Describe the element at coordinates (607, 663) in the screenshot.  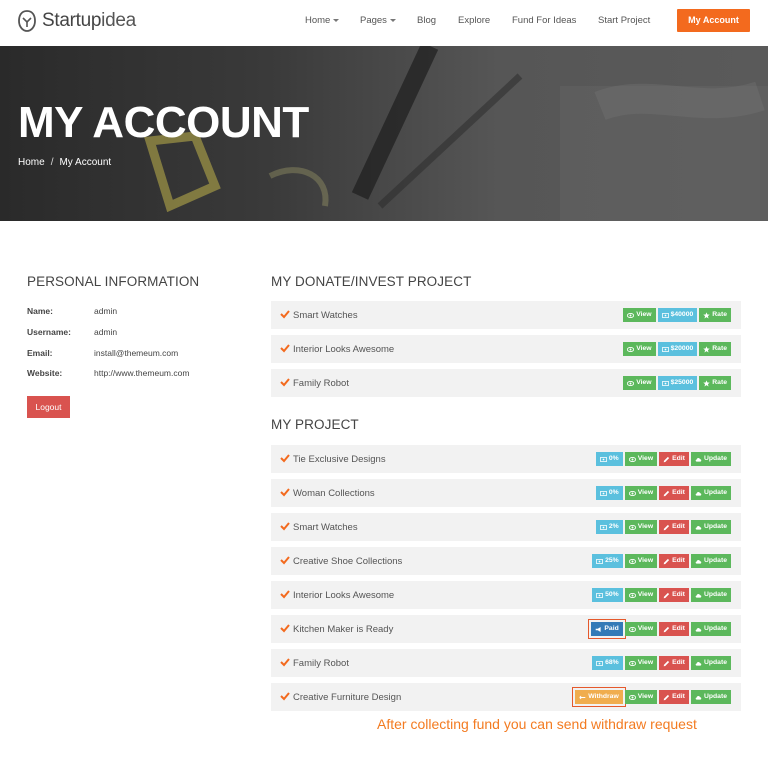
I see `funded-percent-badge: 68%` at that location.